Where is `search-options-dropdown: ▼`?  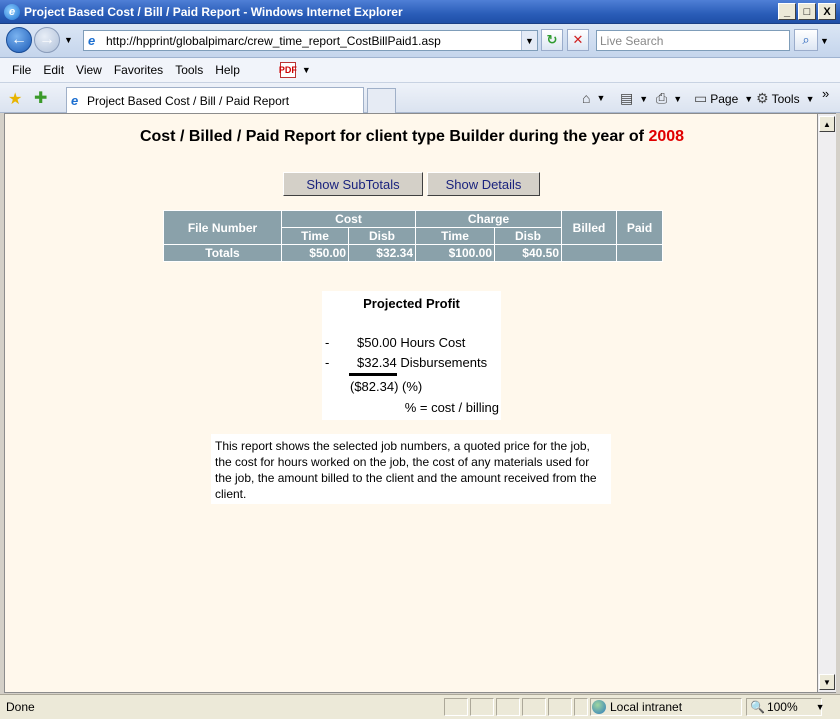 search-options-dropdown: ▼ is located at coordinates (824, 41).